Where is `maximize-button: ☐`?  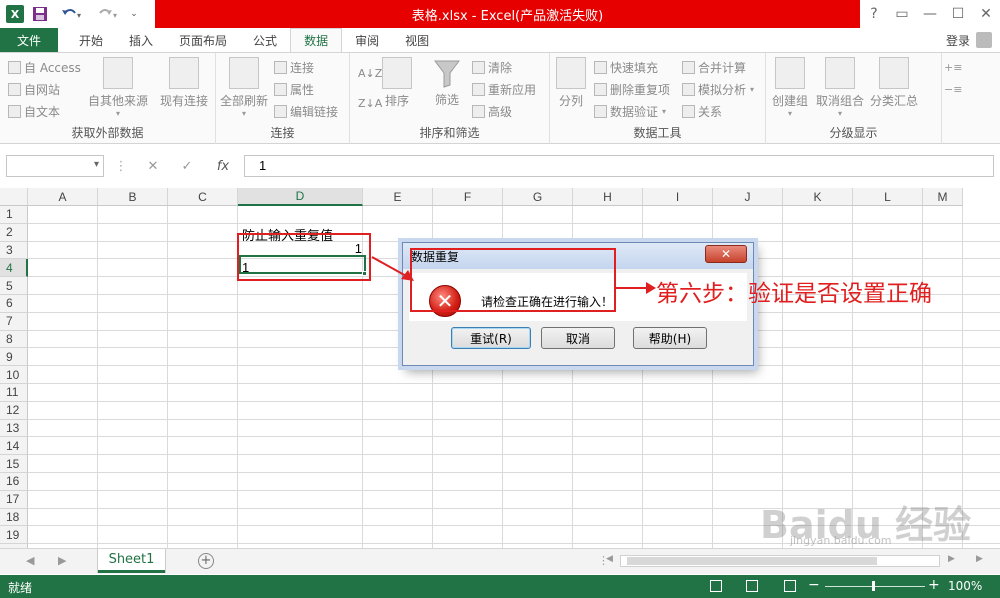 maximize-button: ☐ is located at coordinates (958, 14).